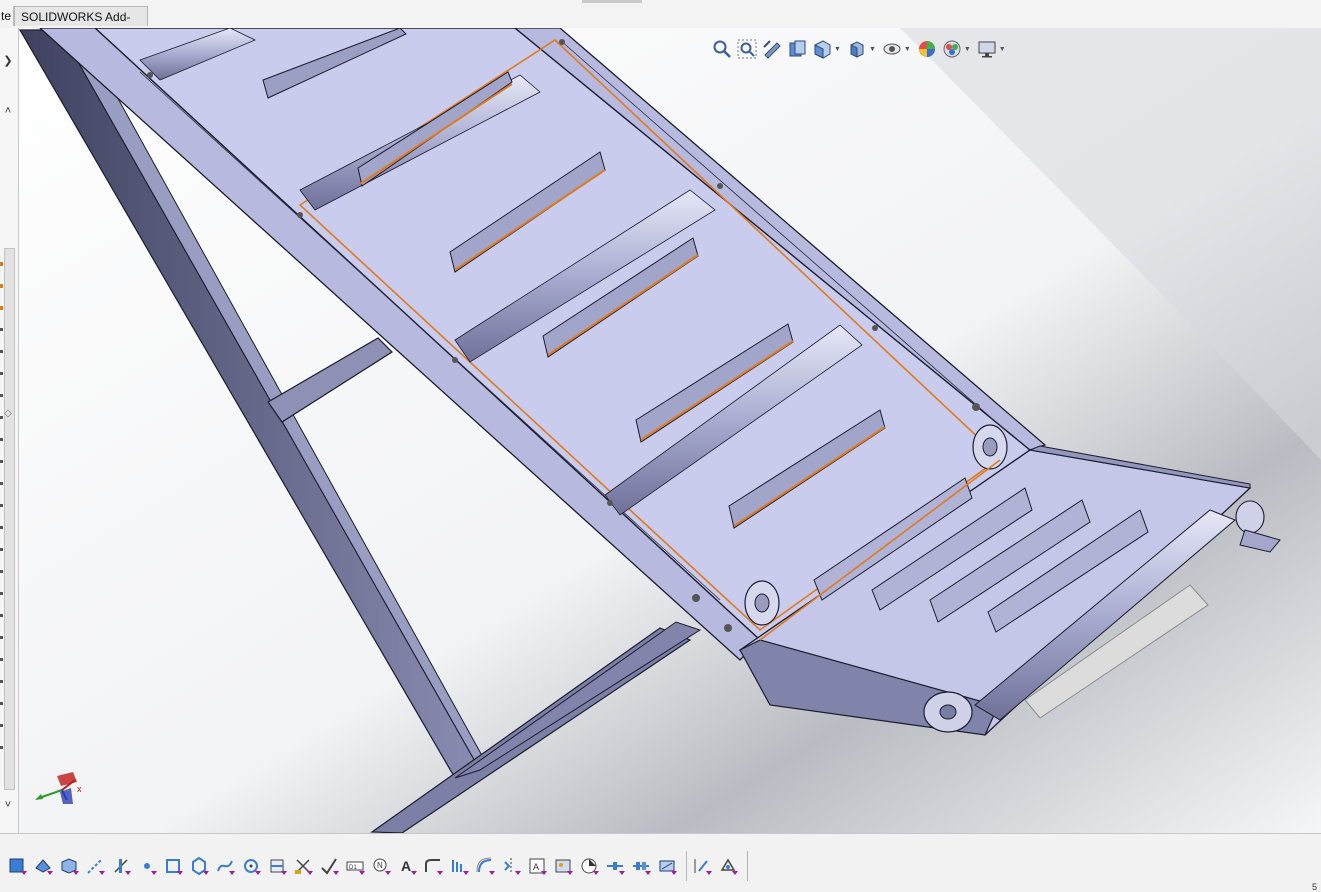 This screenshot has width=1321, height=892. I want to click on svg-text: D1, so click(353, 868).